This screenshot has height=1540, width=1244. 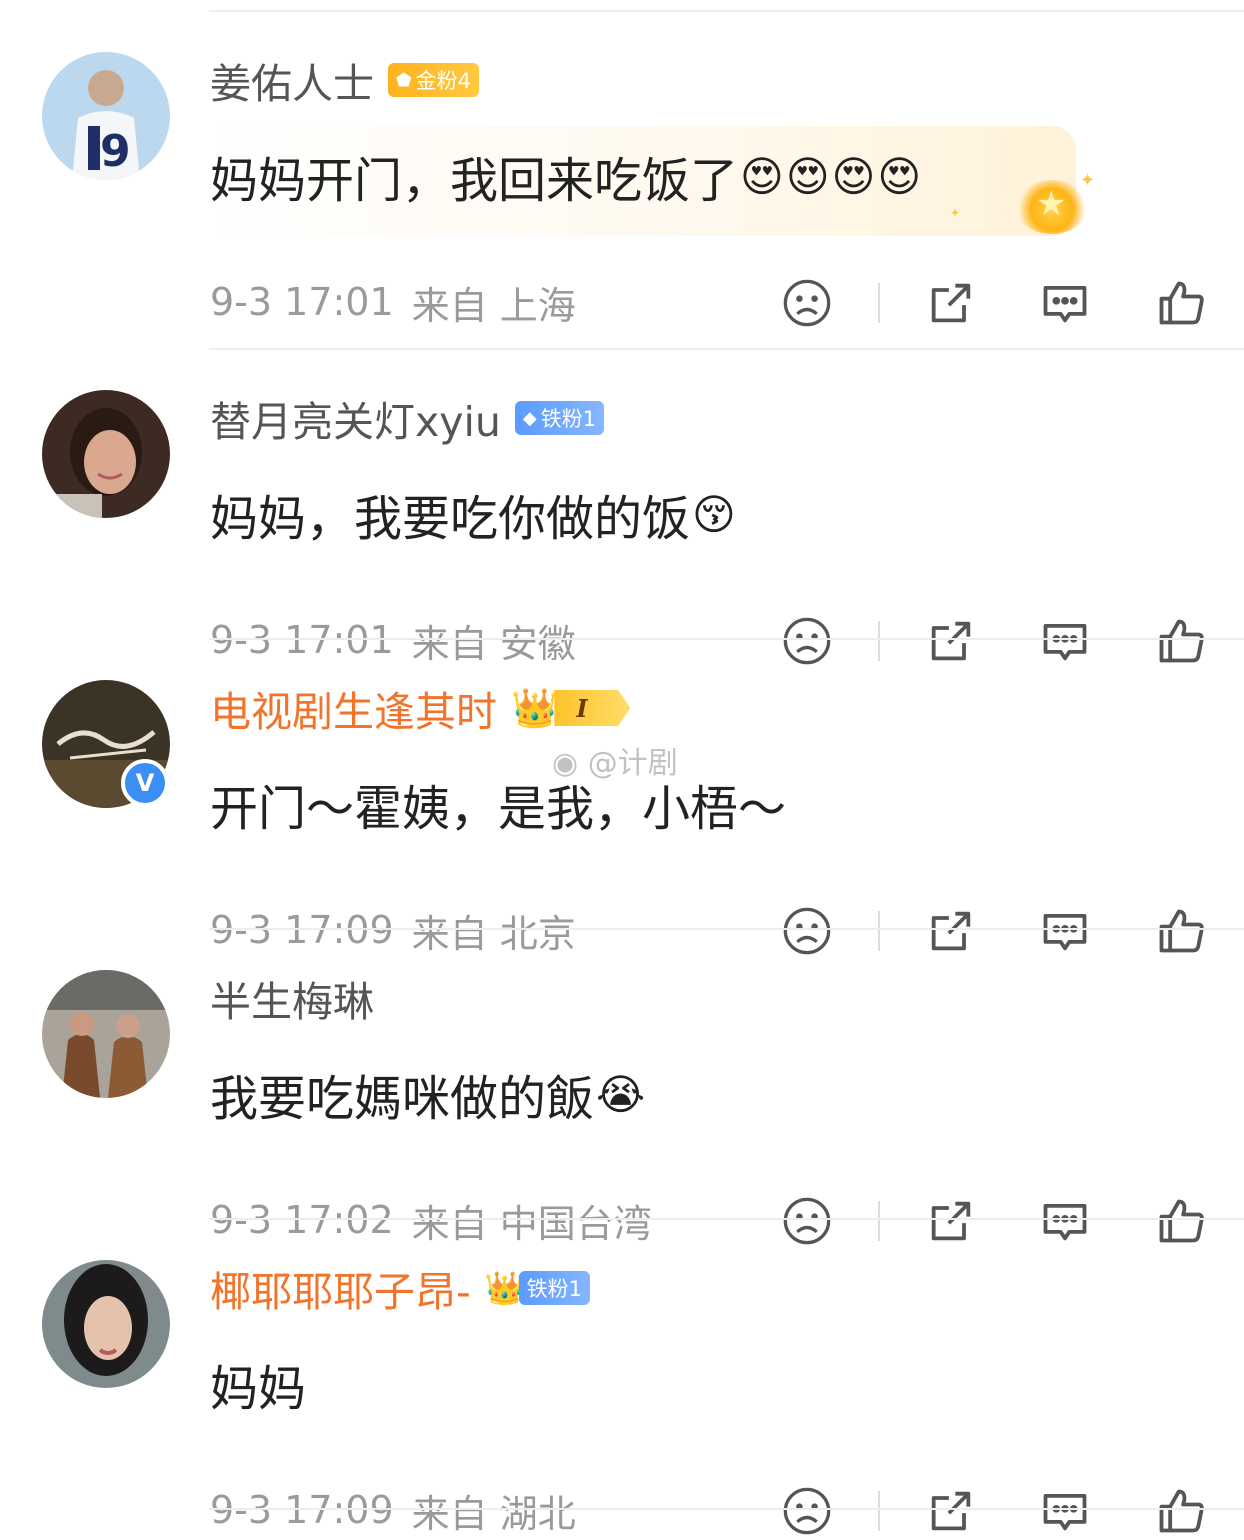 I want to click on username: 电视剧生逢其时, so click(x=353, y=708).